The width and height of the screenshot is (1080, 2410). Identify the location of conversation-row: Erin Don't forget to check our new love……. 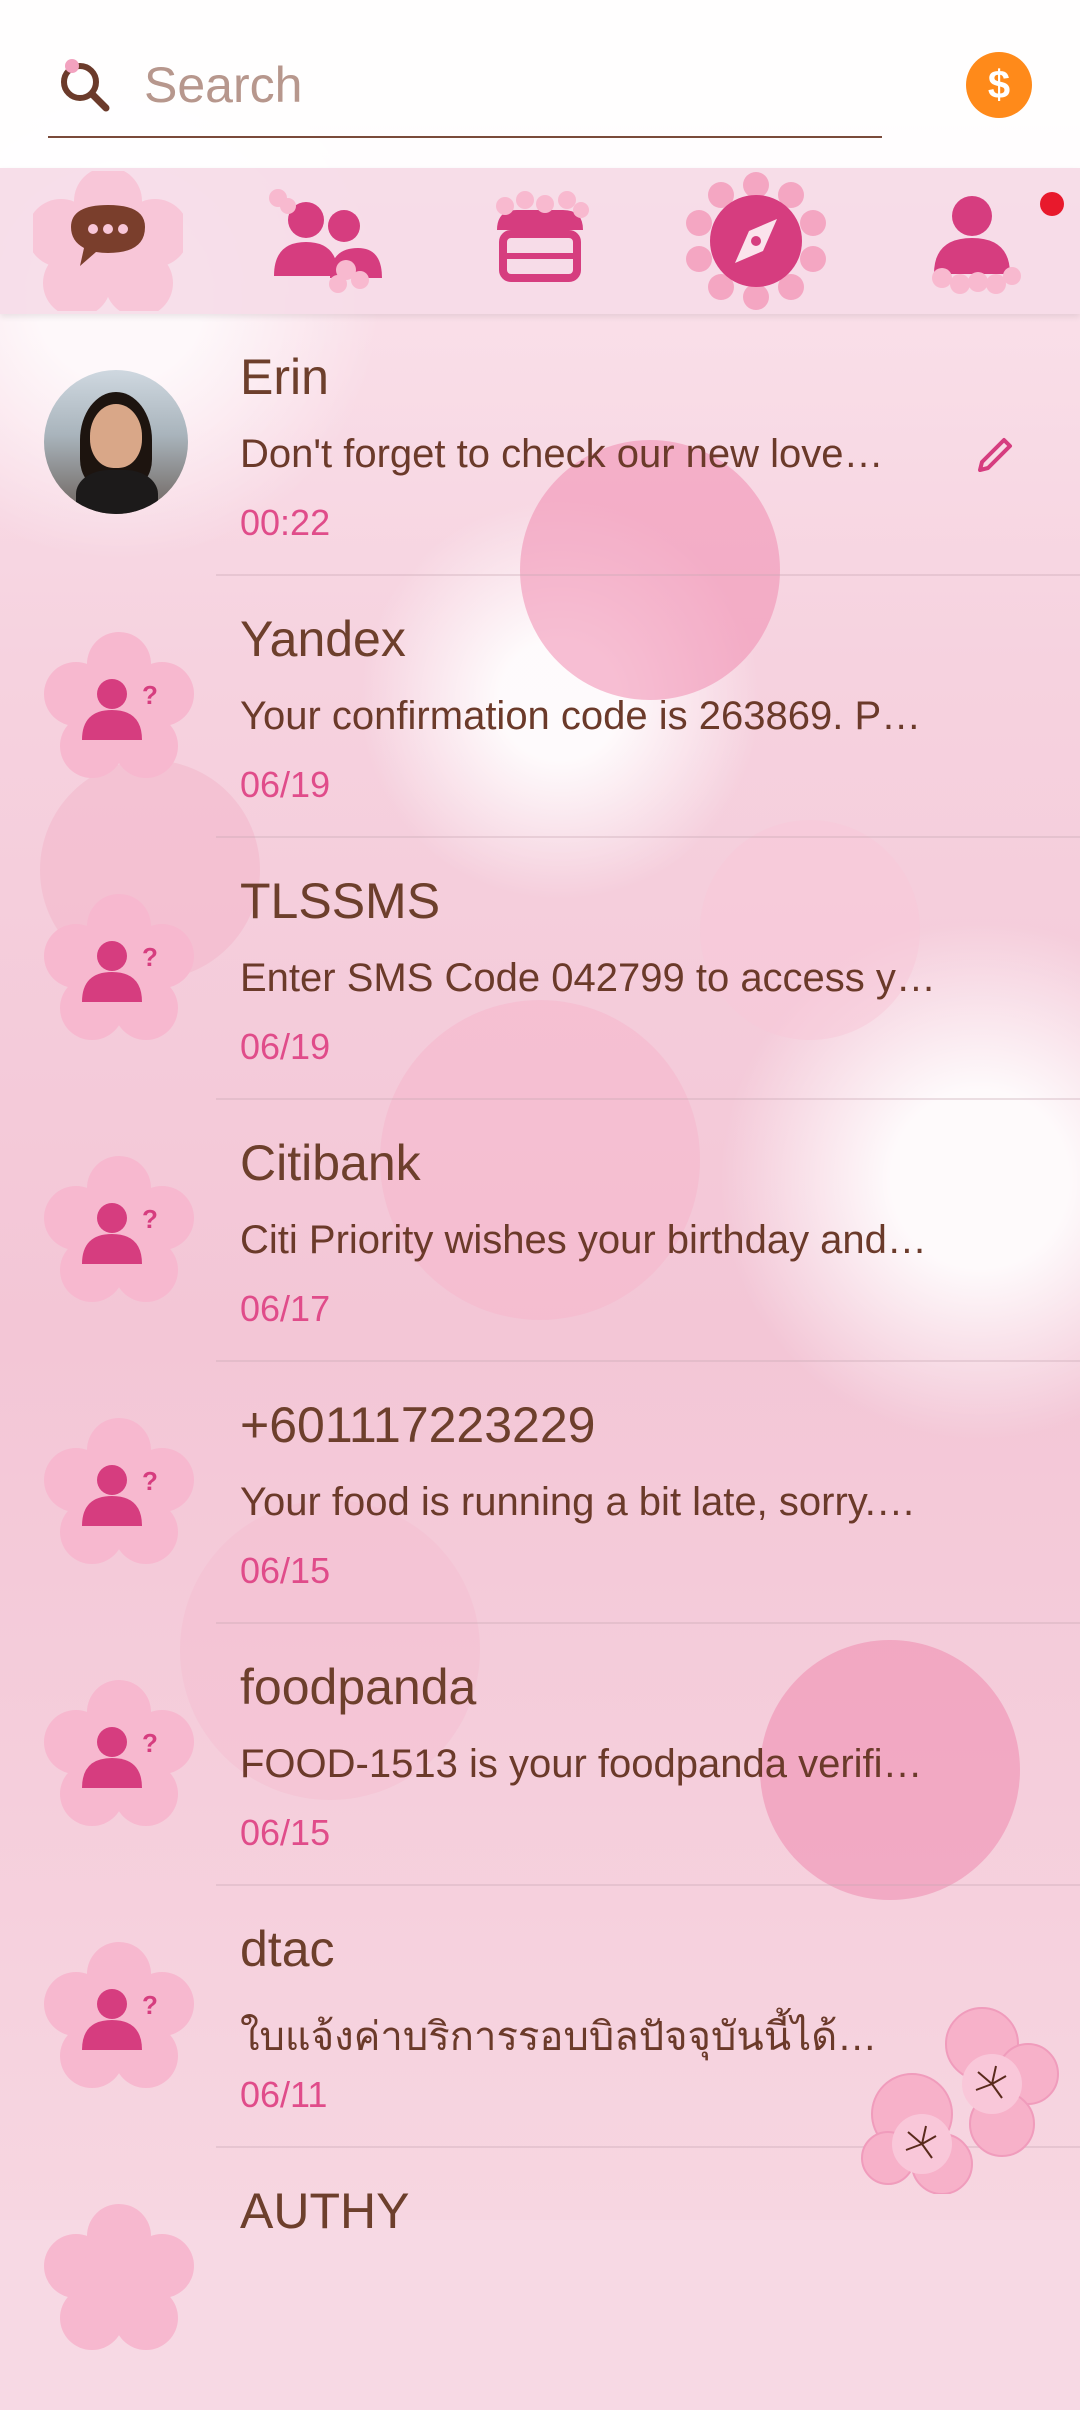
(540, 445).